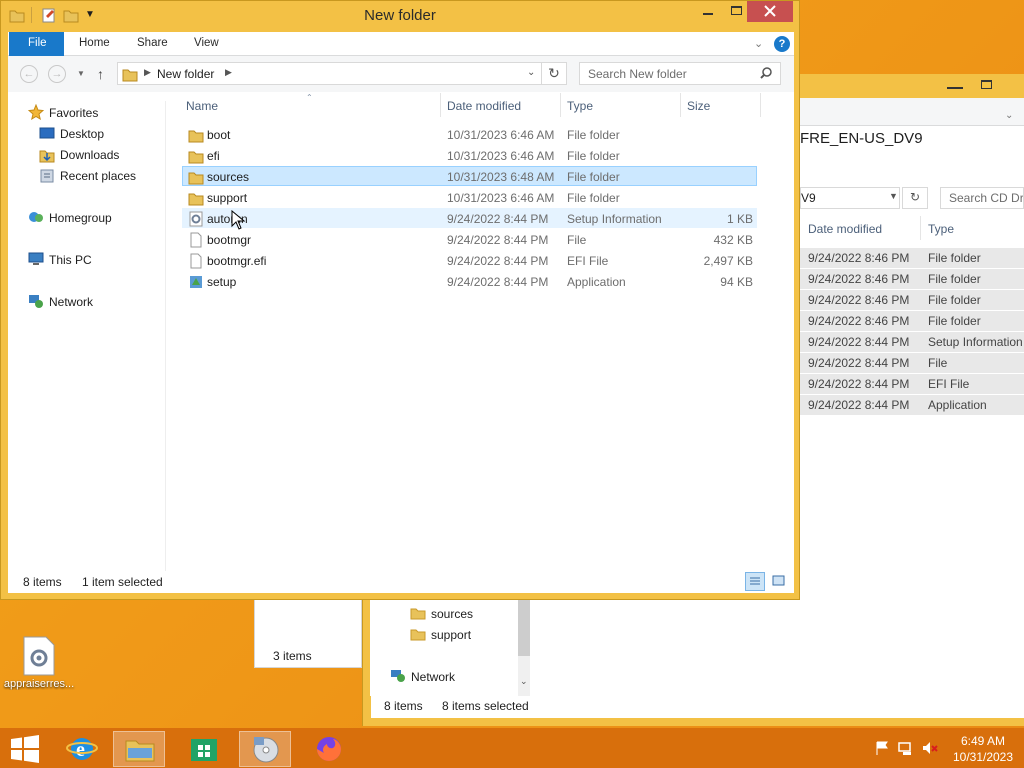 The image size is (1024, 768). What do you see at coordinates (98, 176) in the screenshot?
I see `nav-recent-places: Recent places` at bounding box center [98, 176].